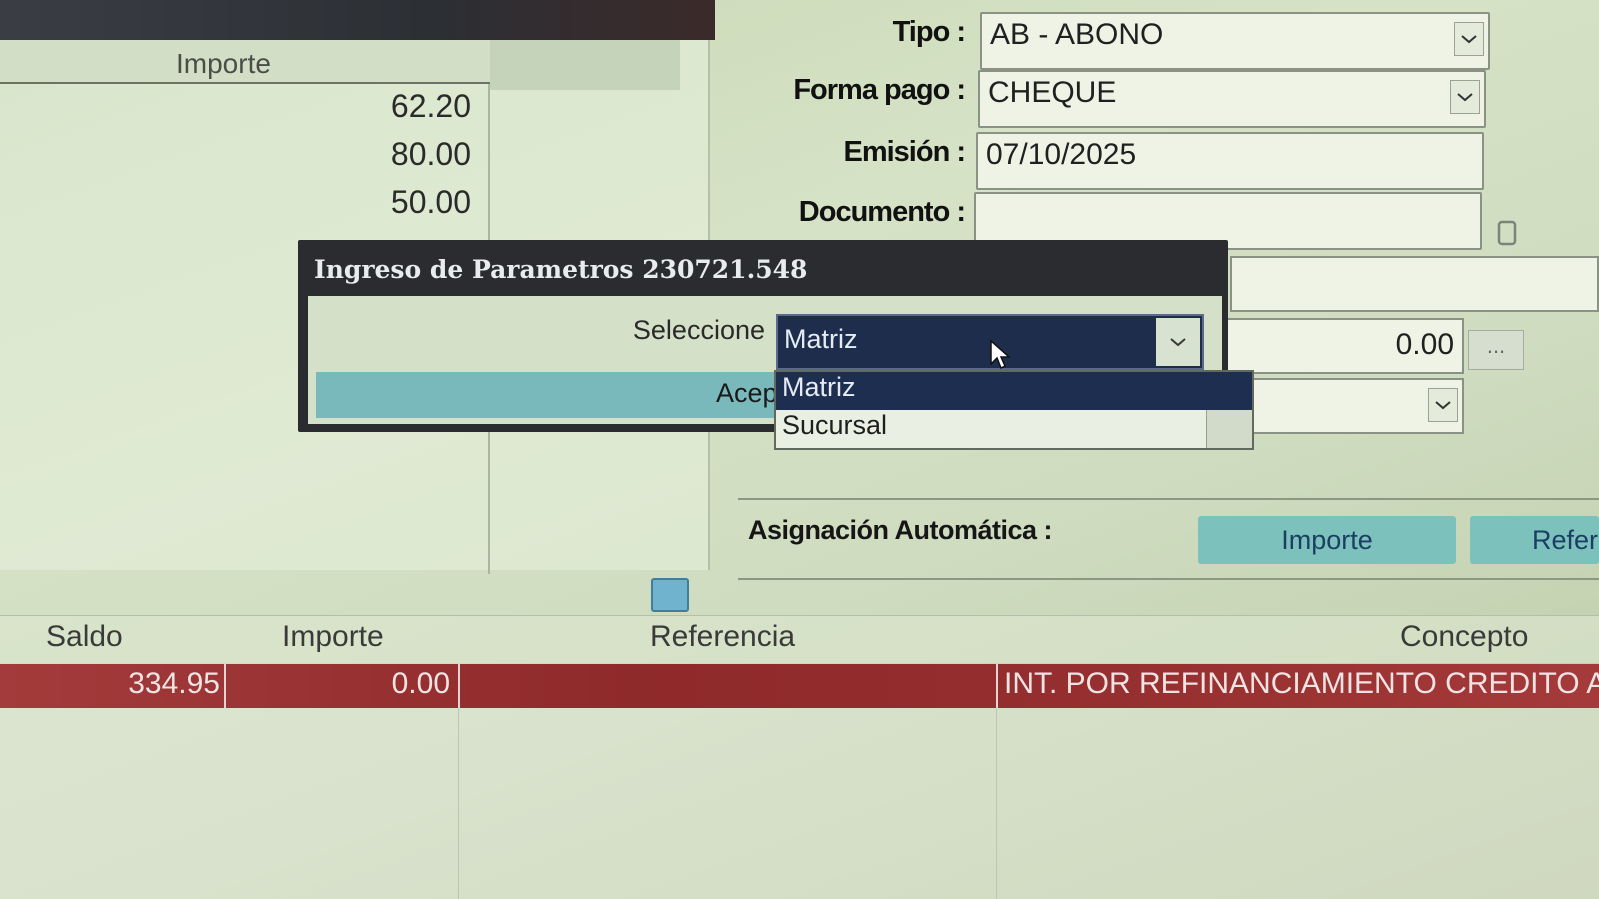 Image resolution: width=1599 pixels, height=899 pixels. What do you see at coordinates (991, 429) in the screenshot?
I see `option-sucursal: Sucursal` at bounding box center [991, 429].